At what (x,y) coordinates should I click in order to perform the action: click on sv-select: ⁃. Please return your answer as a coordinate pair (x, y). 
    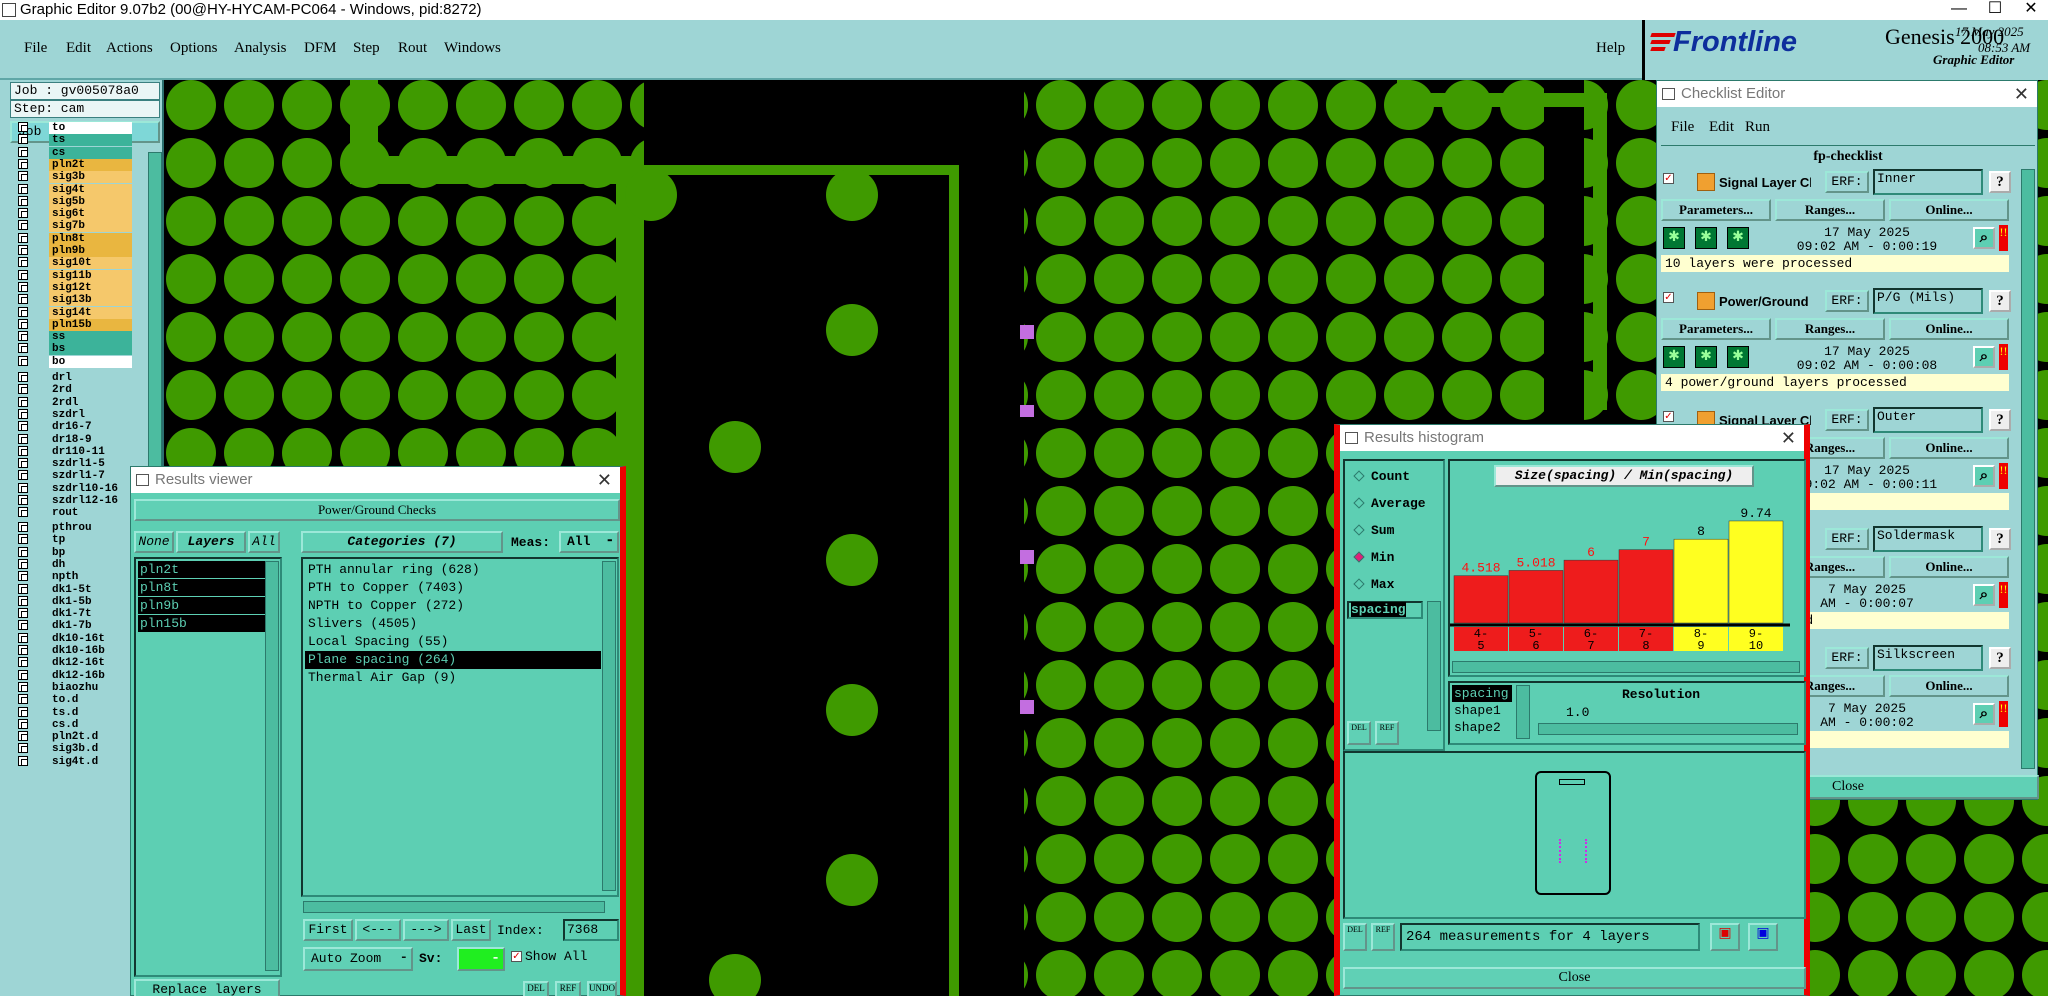
    Looking at the image, I should click on (481, 959).